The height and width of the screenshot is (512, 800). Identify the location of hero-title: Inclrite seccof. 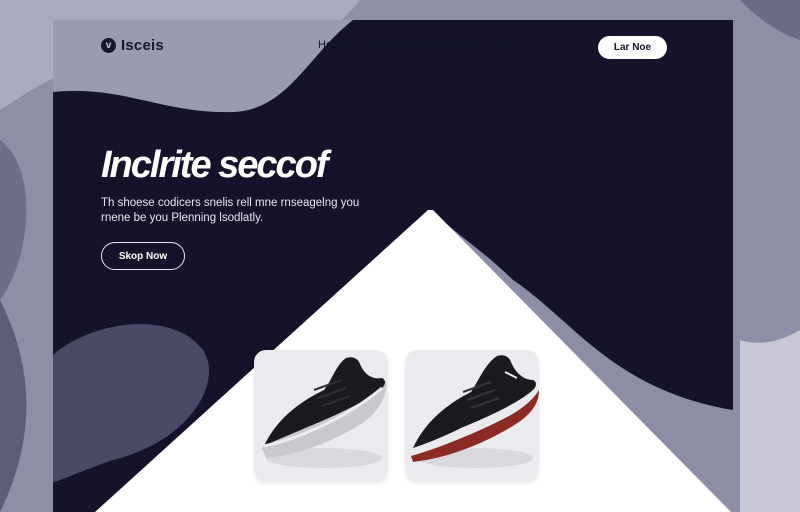
(215, 165).